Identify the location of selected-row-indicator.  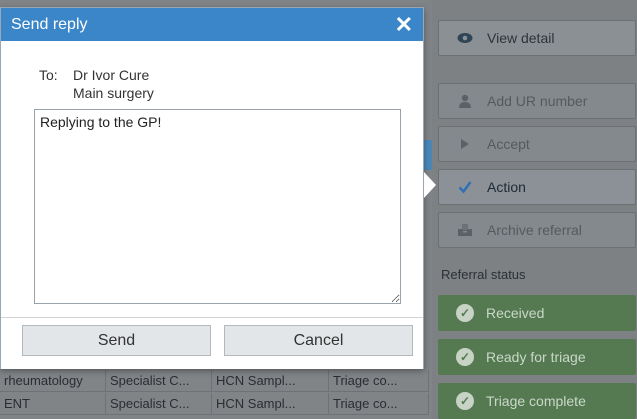
(428, 155).